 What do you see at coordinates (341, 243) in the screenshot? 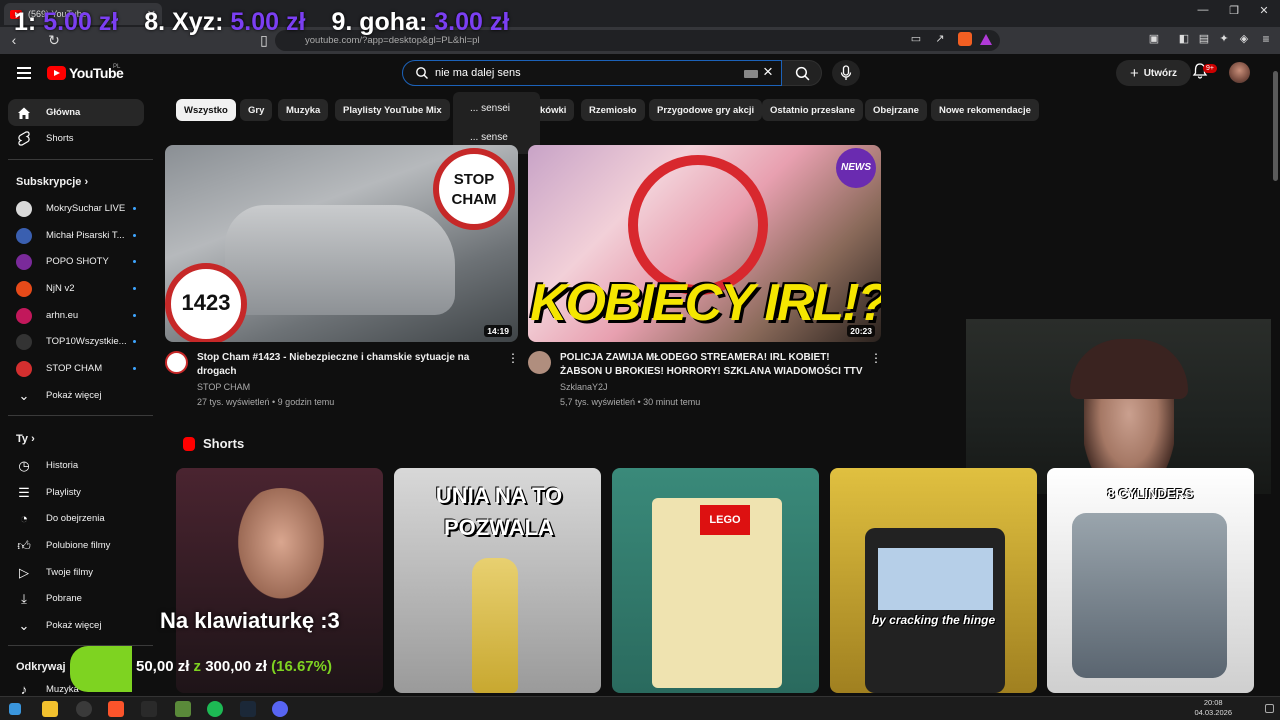
I see `video-thumbnail: STOP CHAM 1423 14:19` at bounding box center [341, 243].